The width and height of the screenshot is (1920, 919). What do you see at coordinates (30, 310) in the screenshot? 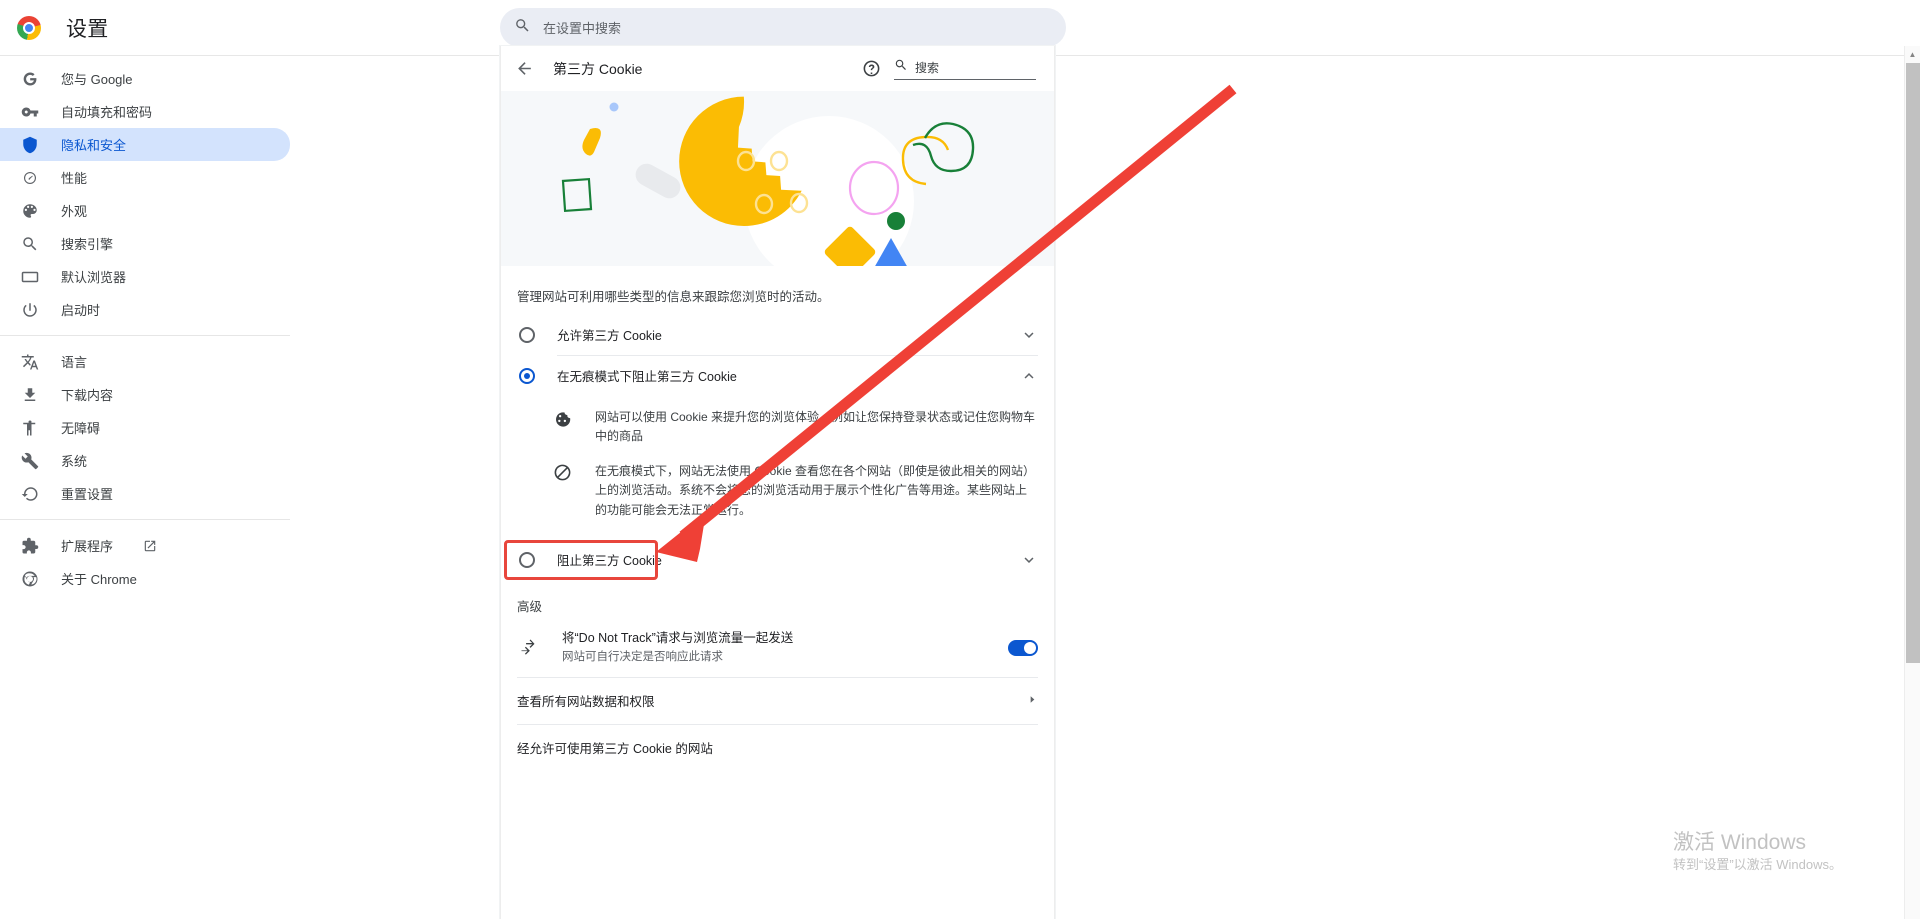
I see `power-icon` at bounding box center [30, 310].